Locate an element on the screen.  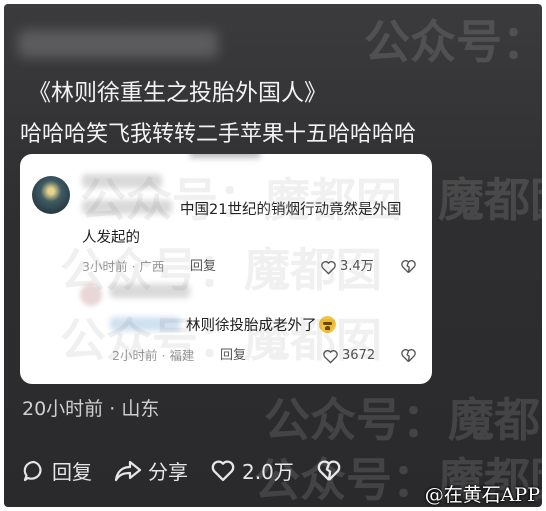
comment-meta: 2小时前 · 福建 is located at coordinates (153, 356).